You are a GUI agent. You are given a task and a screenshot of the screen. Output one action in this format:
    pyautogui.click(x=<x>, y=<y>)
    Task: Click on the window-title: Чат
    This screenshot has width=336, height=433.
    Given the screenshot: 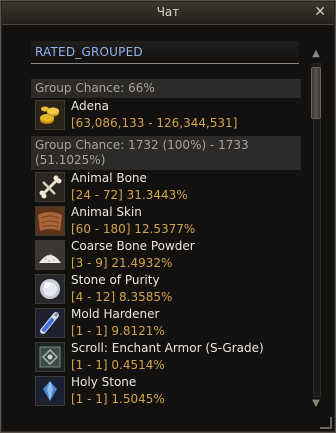 What is the action you would take?
    pyautogui.click(x=168, y=12)
    